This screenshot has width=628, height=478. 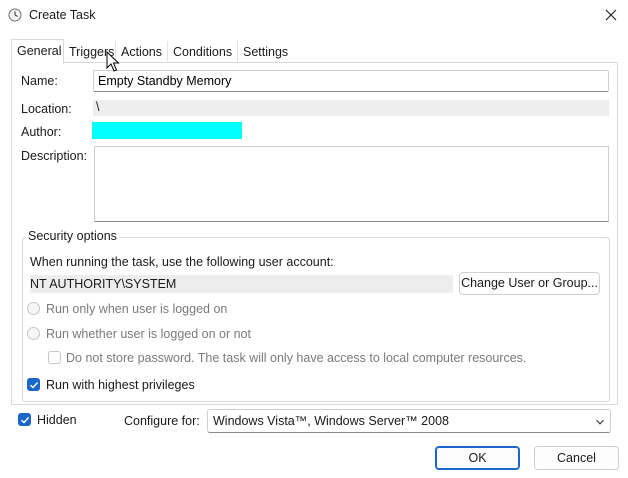 I want to click on chevron-down-icon, so click(x=600, y=421).